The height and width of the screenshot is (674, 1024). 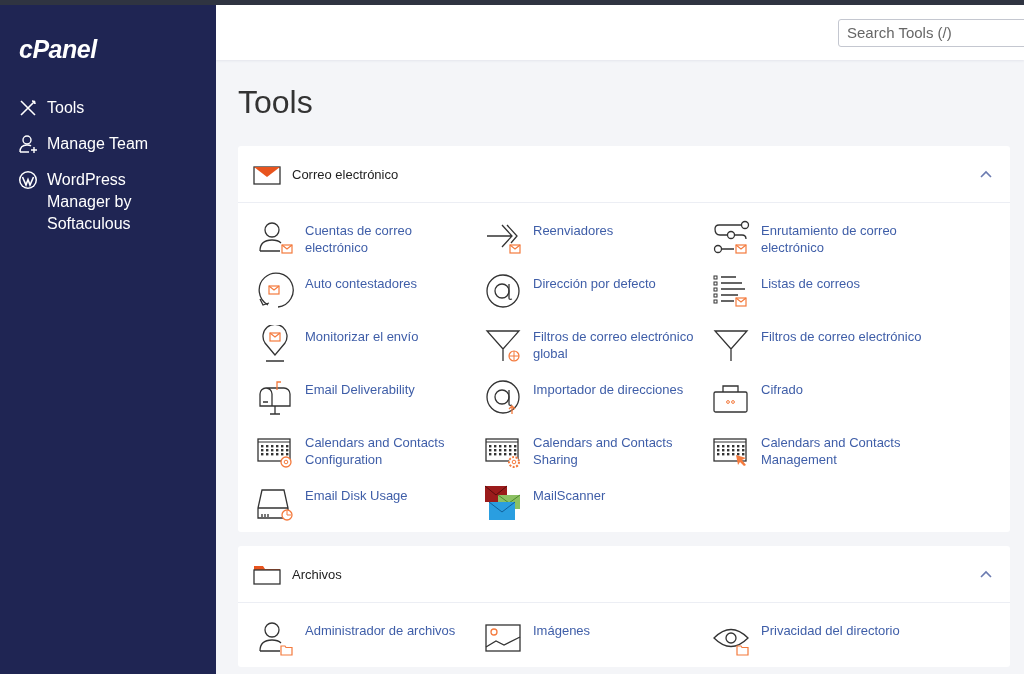 What do you see at coordinates (275, 238) in the screenshot?
I see `person-mail-icon` at bounding box center [275, 238].